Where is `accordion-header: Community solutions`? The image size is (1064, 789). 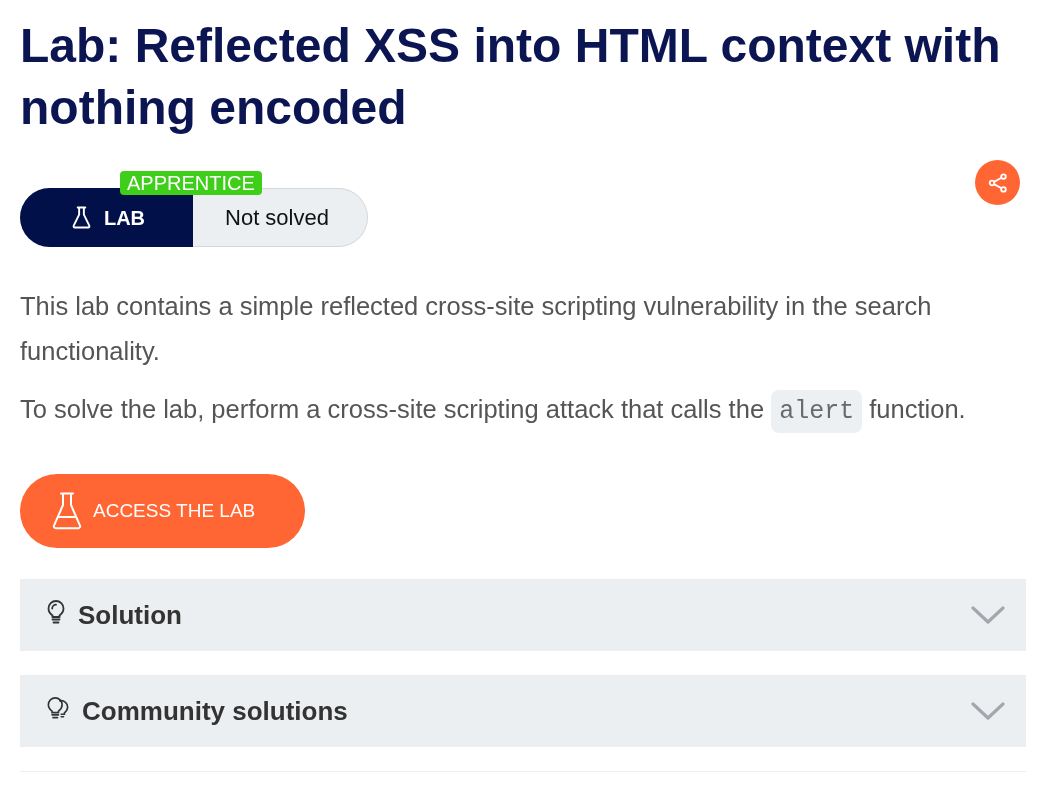
accordion-header: Community solutions is located at coordinates (523, 711).